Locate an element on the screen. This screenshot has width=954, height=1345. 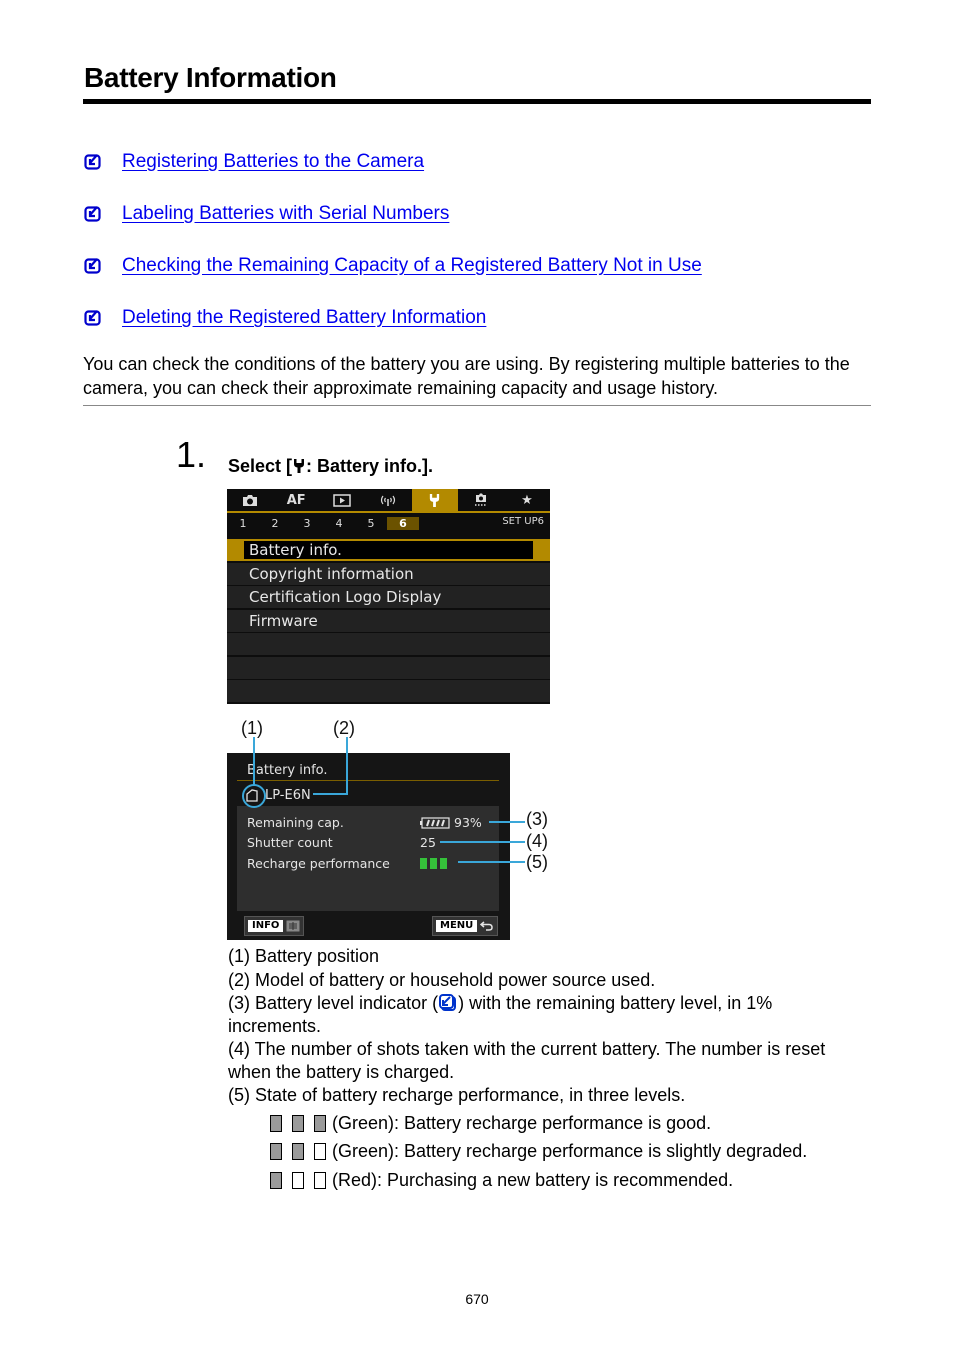
menu-key: MENU is located at coordinates (457, 926).